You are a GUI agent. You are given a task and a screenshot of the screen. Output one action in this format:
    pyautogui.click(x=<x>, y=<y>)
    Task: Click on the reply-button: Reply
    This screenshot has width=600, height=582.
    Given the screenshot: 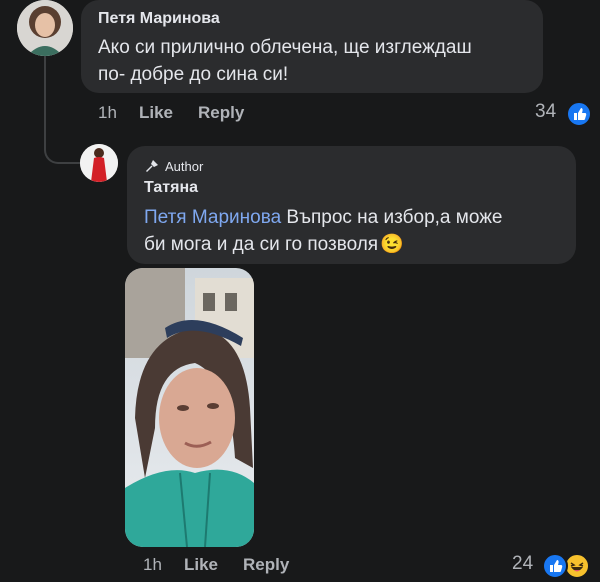 What is the action you would take?
    pyautogui.click(x=221, y=113)
    